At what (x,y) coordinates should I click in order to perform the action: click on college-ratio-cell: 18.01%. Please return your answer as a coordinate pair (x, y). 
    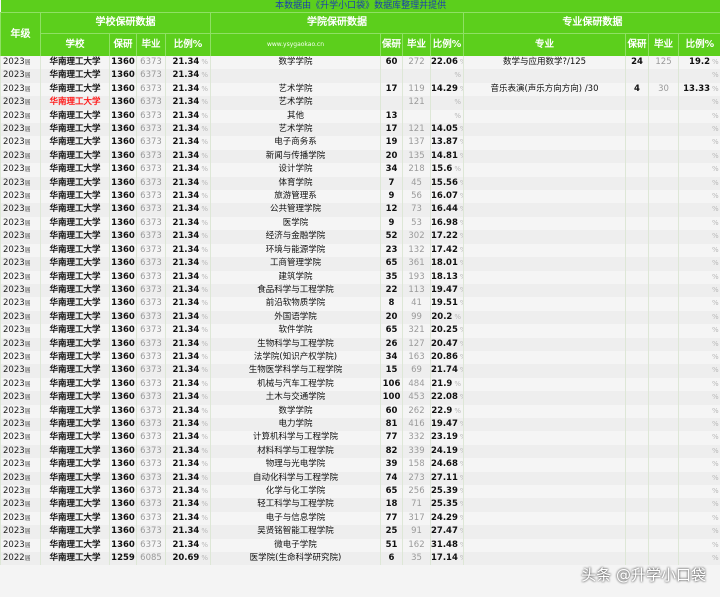
    Looking at the image, I should click on (447, 264).